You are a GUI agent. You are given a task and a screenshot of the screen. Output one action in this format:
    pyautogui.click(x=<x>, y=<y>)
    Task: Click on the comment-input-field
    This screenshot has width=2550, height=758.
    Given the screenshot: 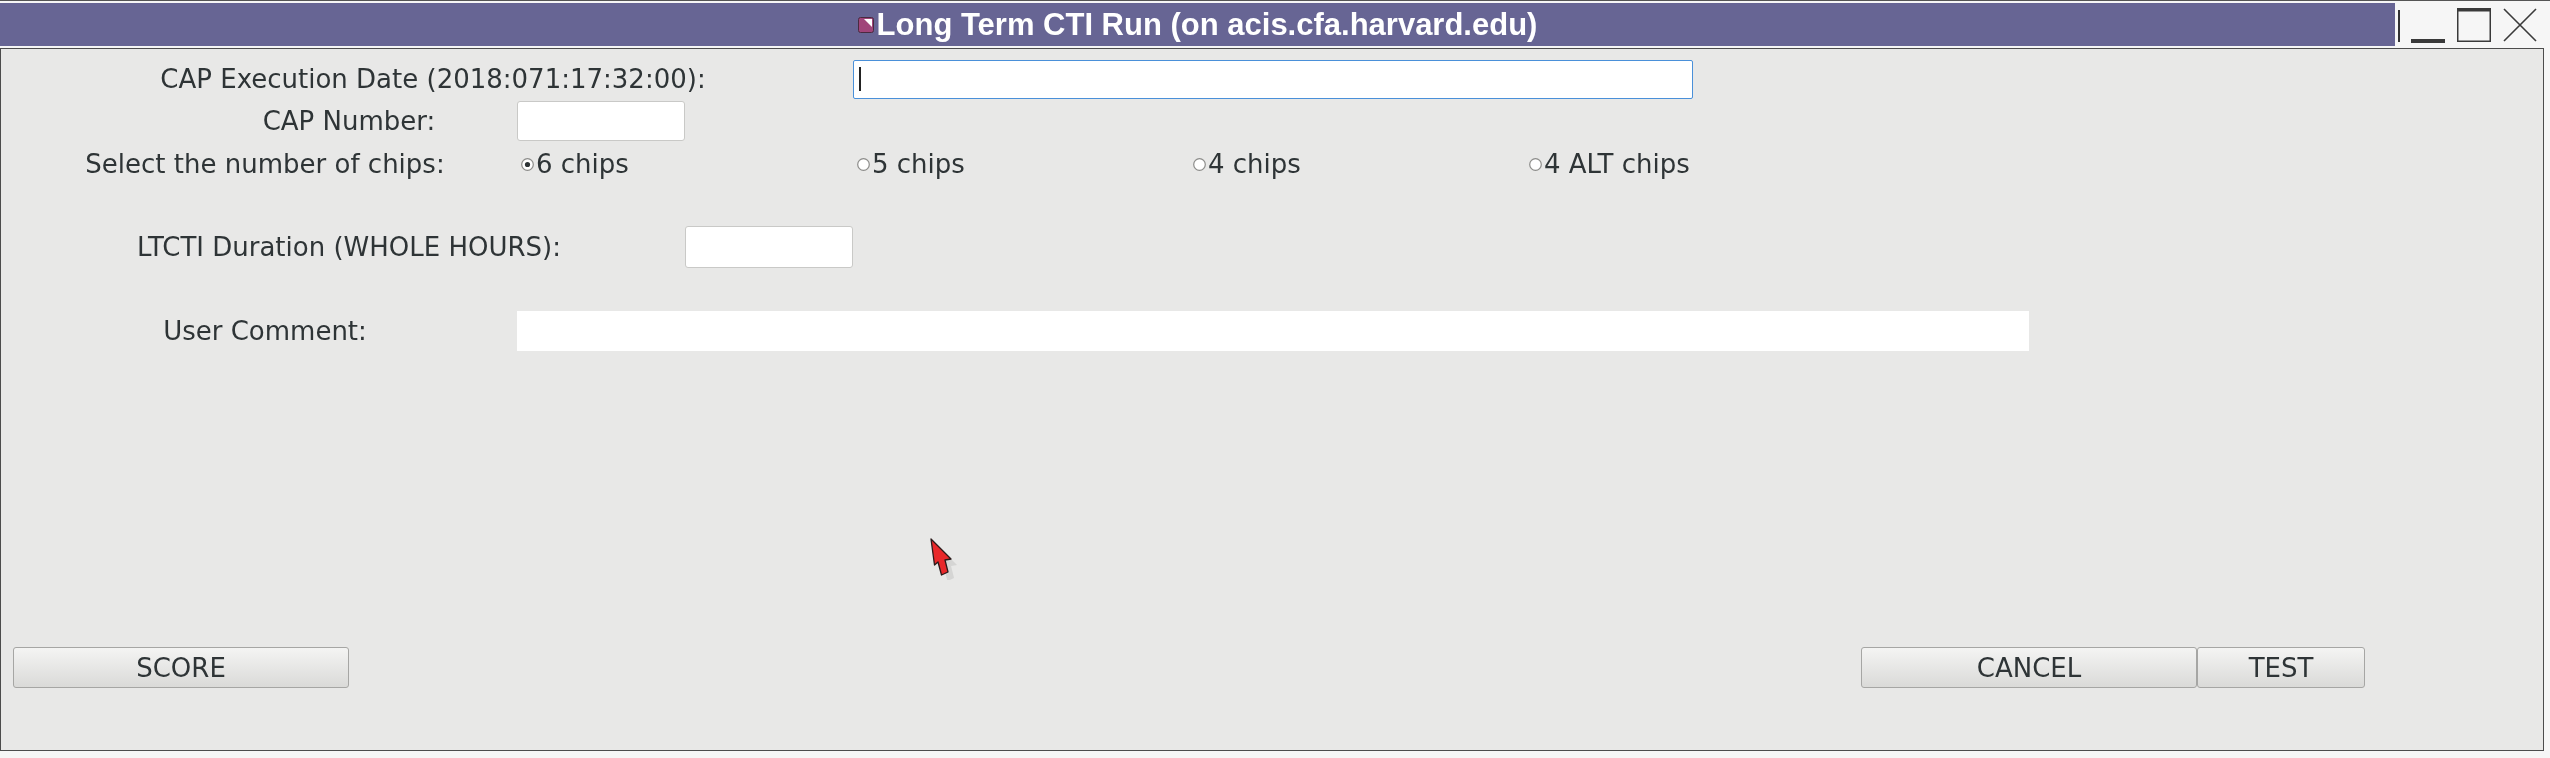 What is the action you would take?
    pyautogui.click(x=1273, y=331)
    